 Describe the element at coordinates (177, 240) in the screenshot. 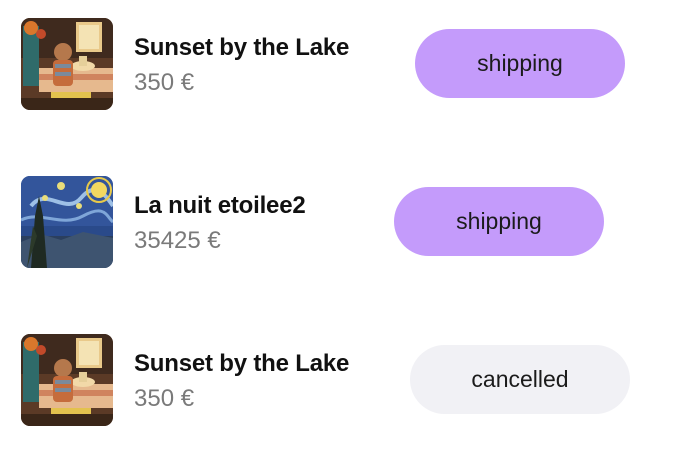

I see `artwork-price: 35425 €` at that location.